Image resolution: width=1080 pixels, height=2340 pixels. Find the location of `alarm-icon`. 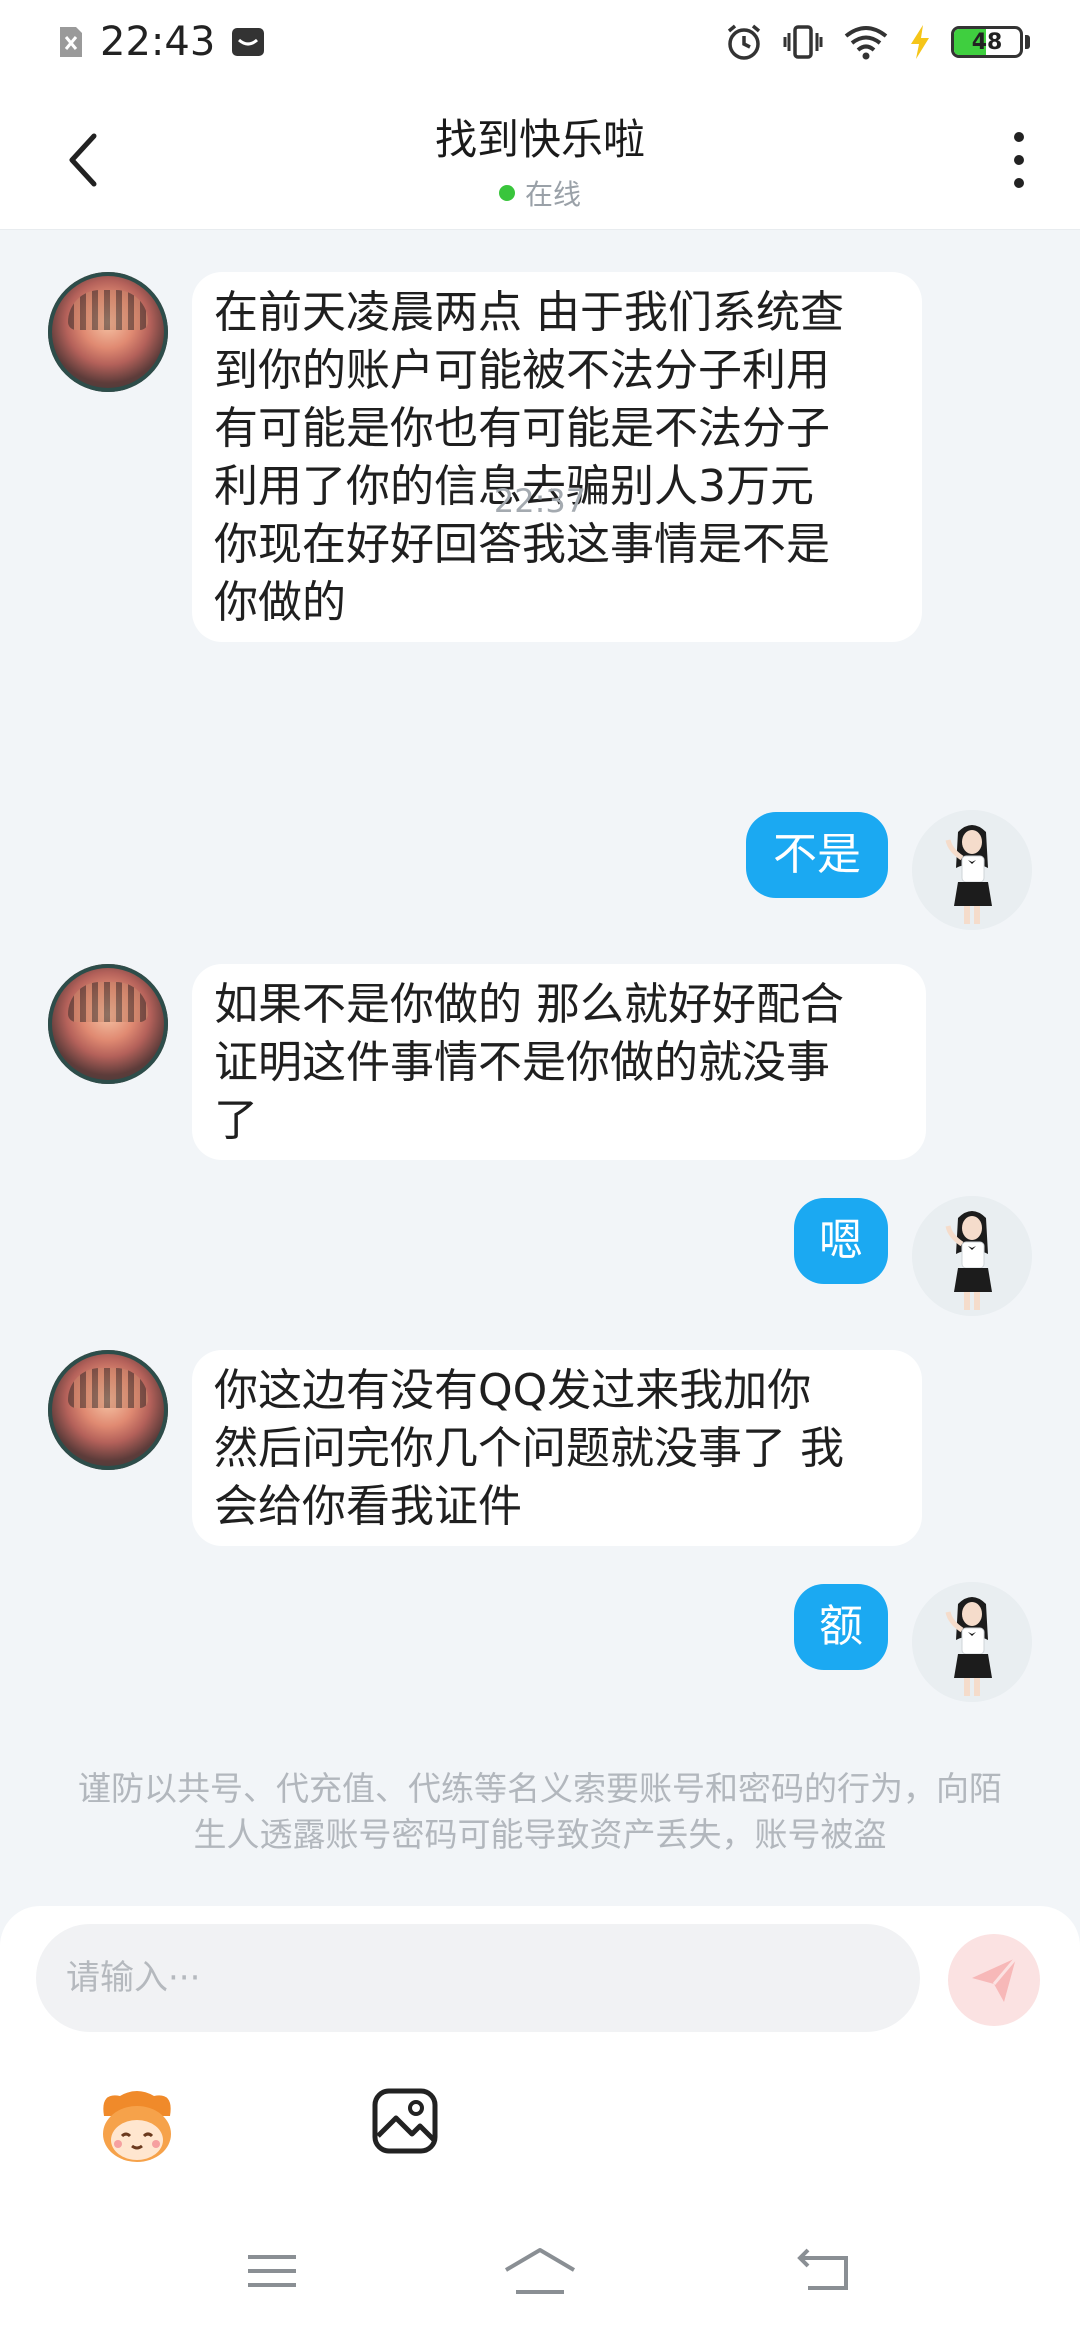

alarm-icon is located at coordinates (744, 42).